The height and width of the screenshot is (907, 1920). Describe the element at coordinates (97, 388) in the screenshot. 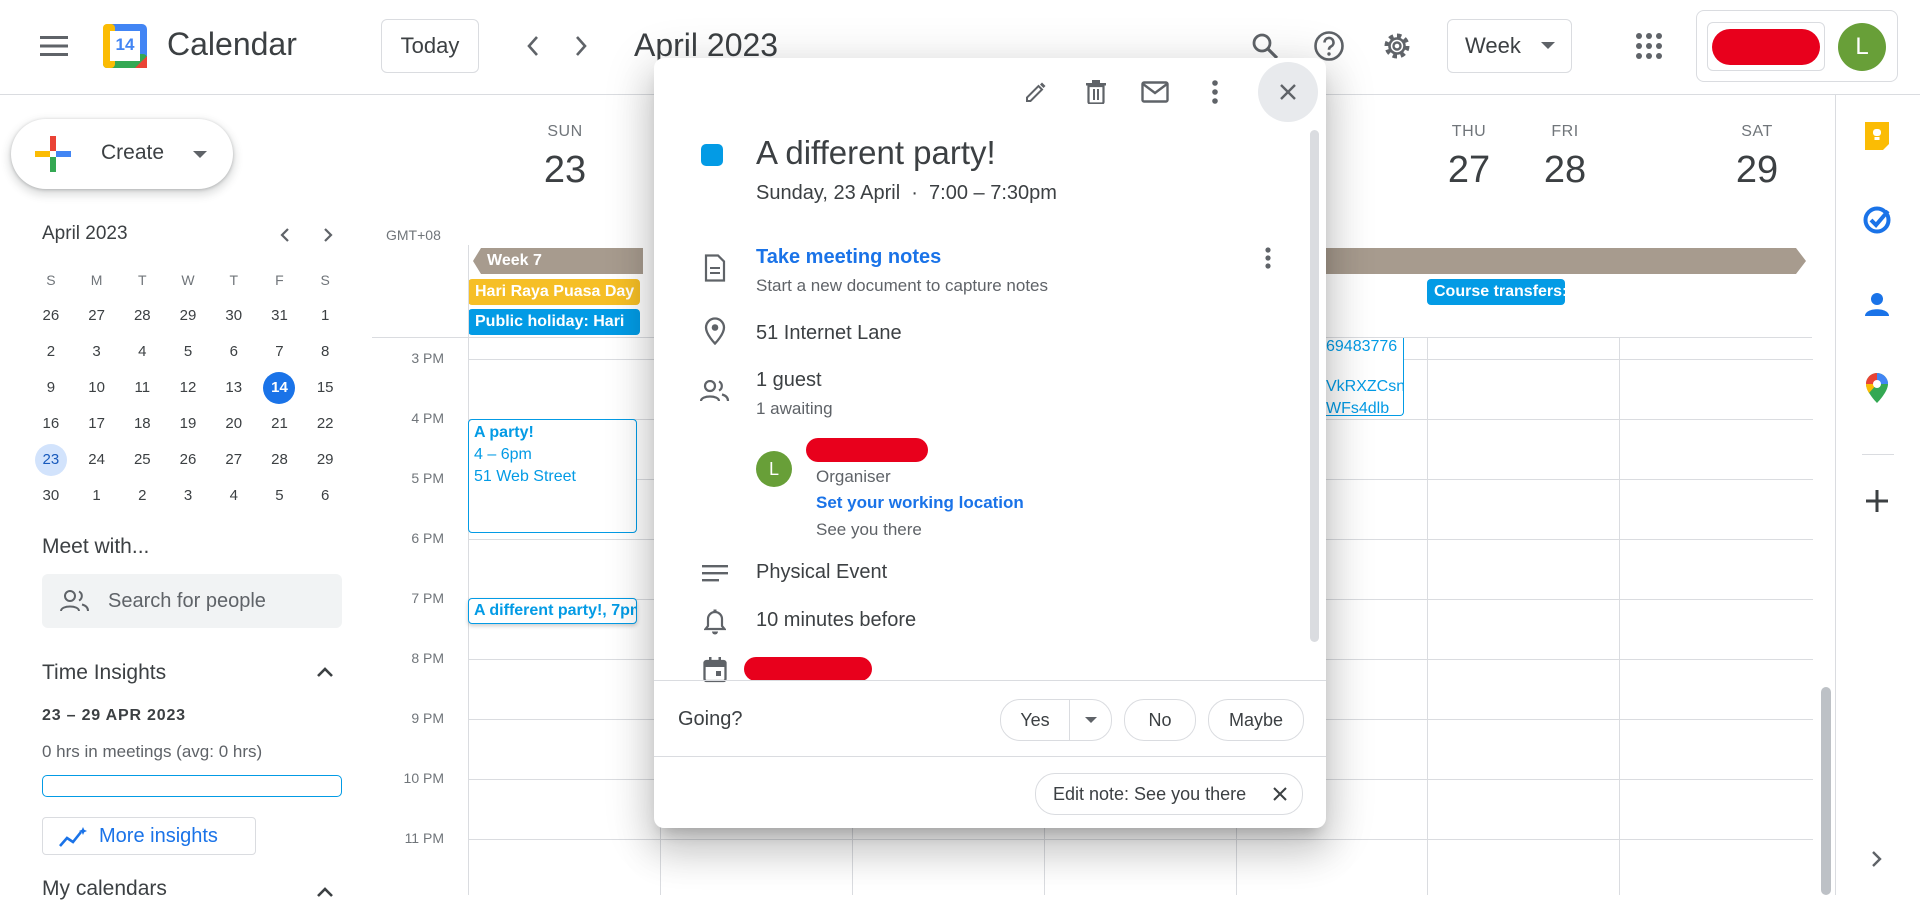

I see `mini-day: 10` at that location.